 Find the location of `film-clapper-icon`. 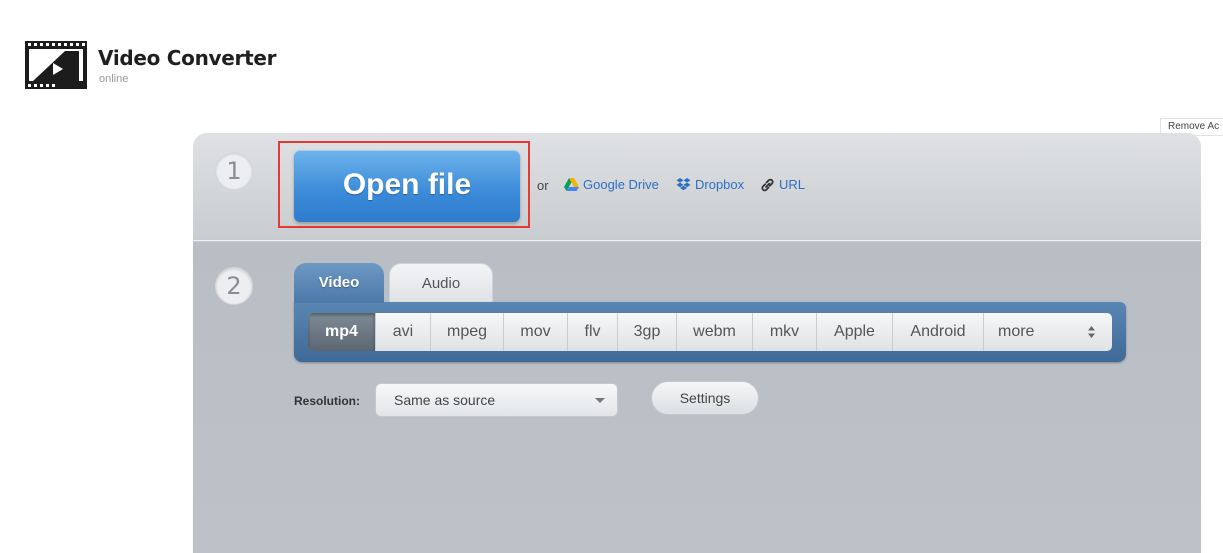

film-clapper-icon is located at coordinates (56, 65).